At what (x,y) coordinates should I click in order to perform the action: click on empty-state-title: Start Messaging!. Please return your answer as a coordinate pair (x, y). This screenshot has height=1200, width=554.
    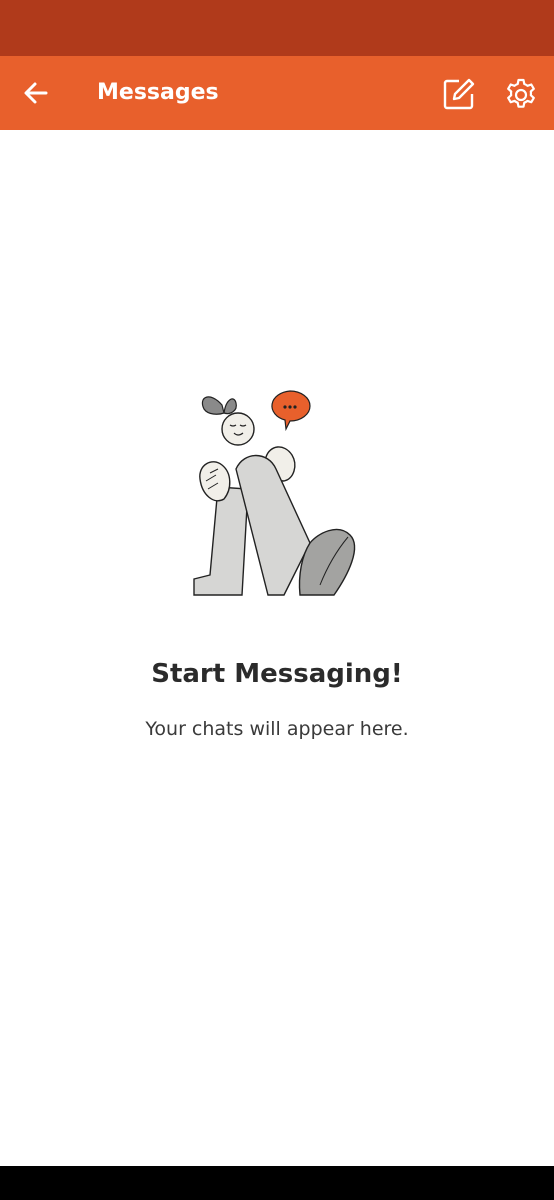
    Looking at the image, I should click on (277, 674).